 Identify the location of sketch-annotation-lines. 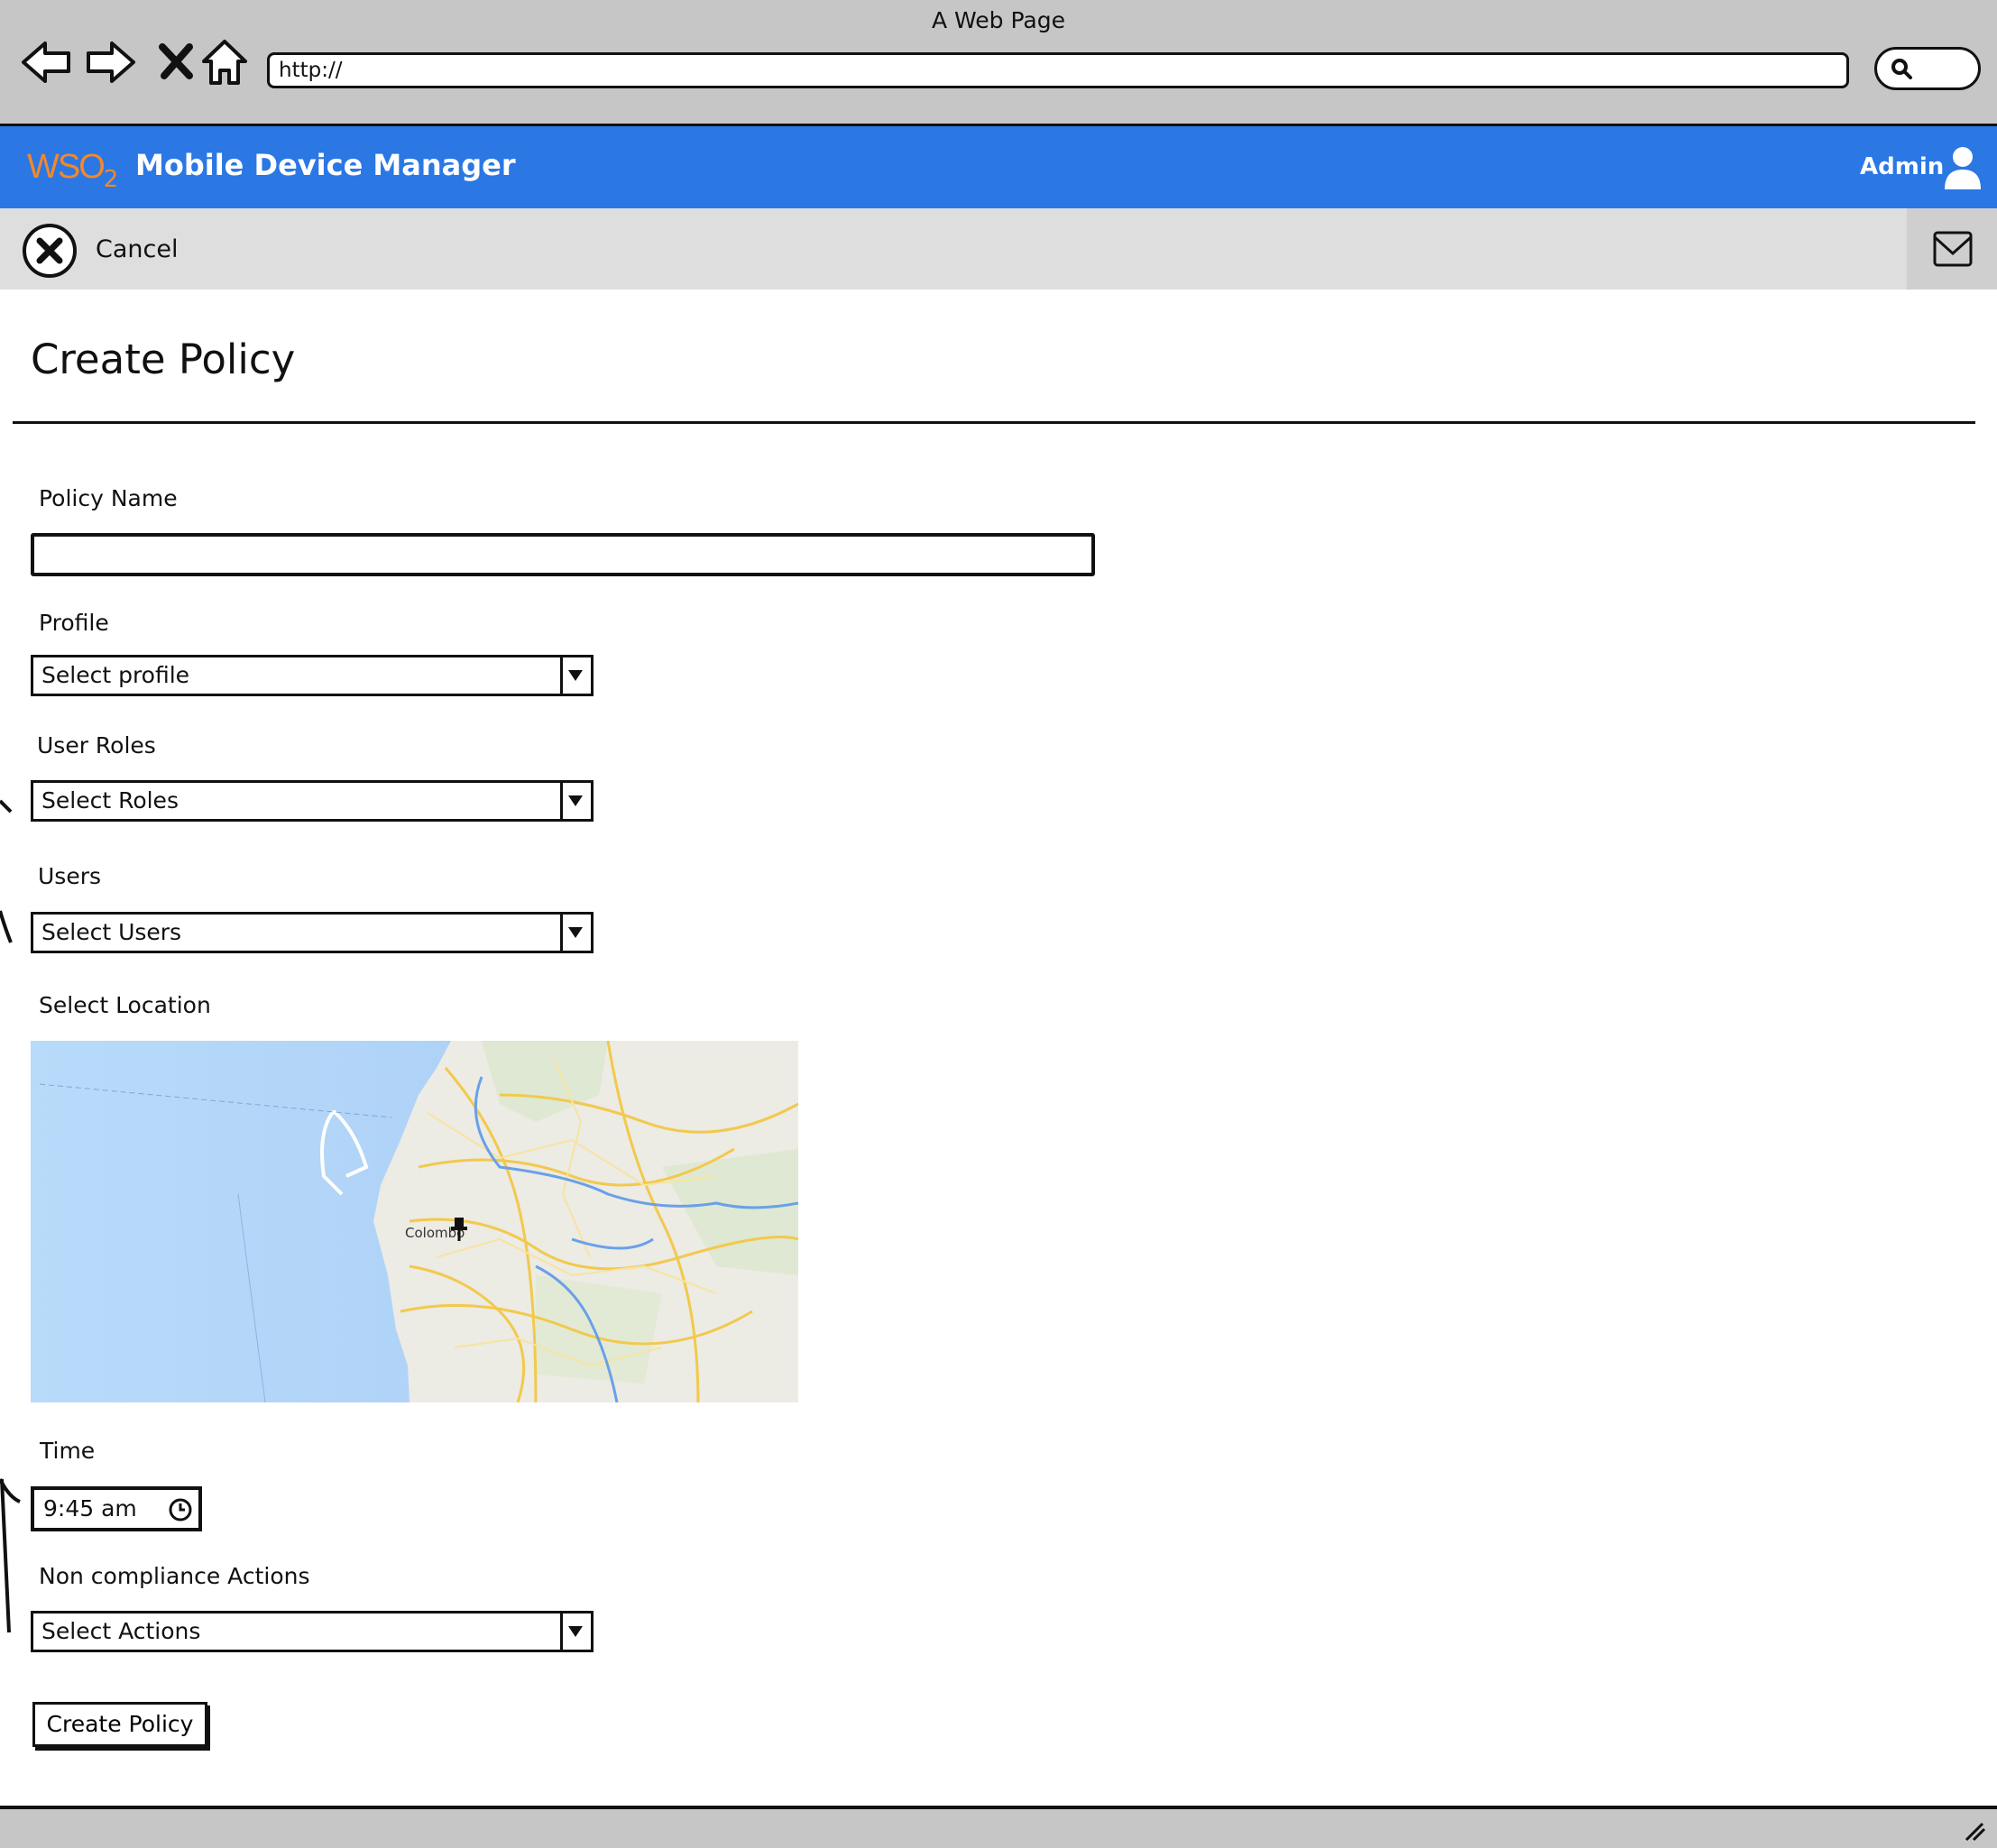
(10, 1216).